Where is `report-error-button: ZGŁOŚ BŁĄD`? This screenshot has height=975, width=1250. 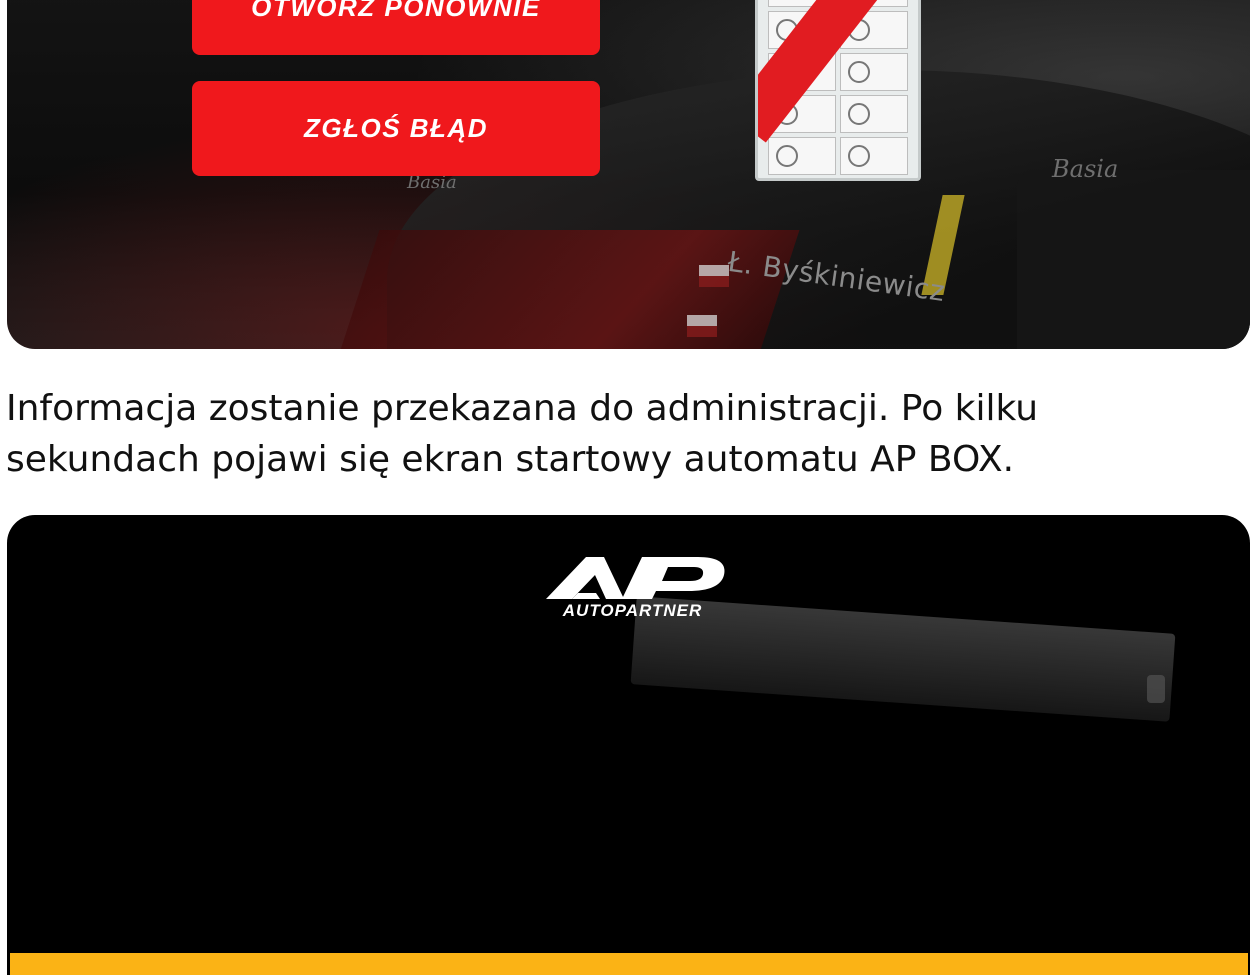
report-error-button: ZGŁOŚ BŁĄD is located at coordinates (396, 128).